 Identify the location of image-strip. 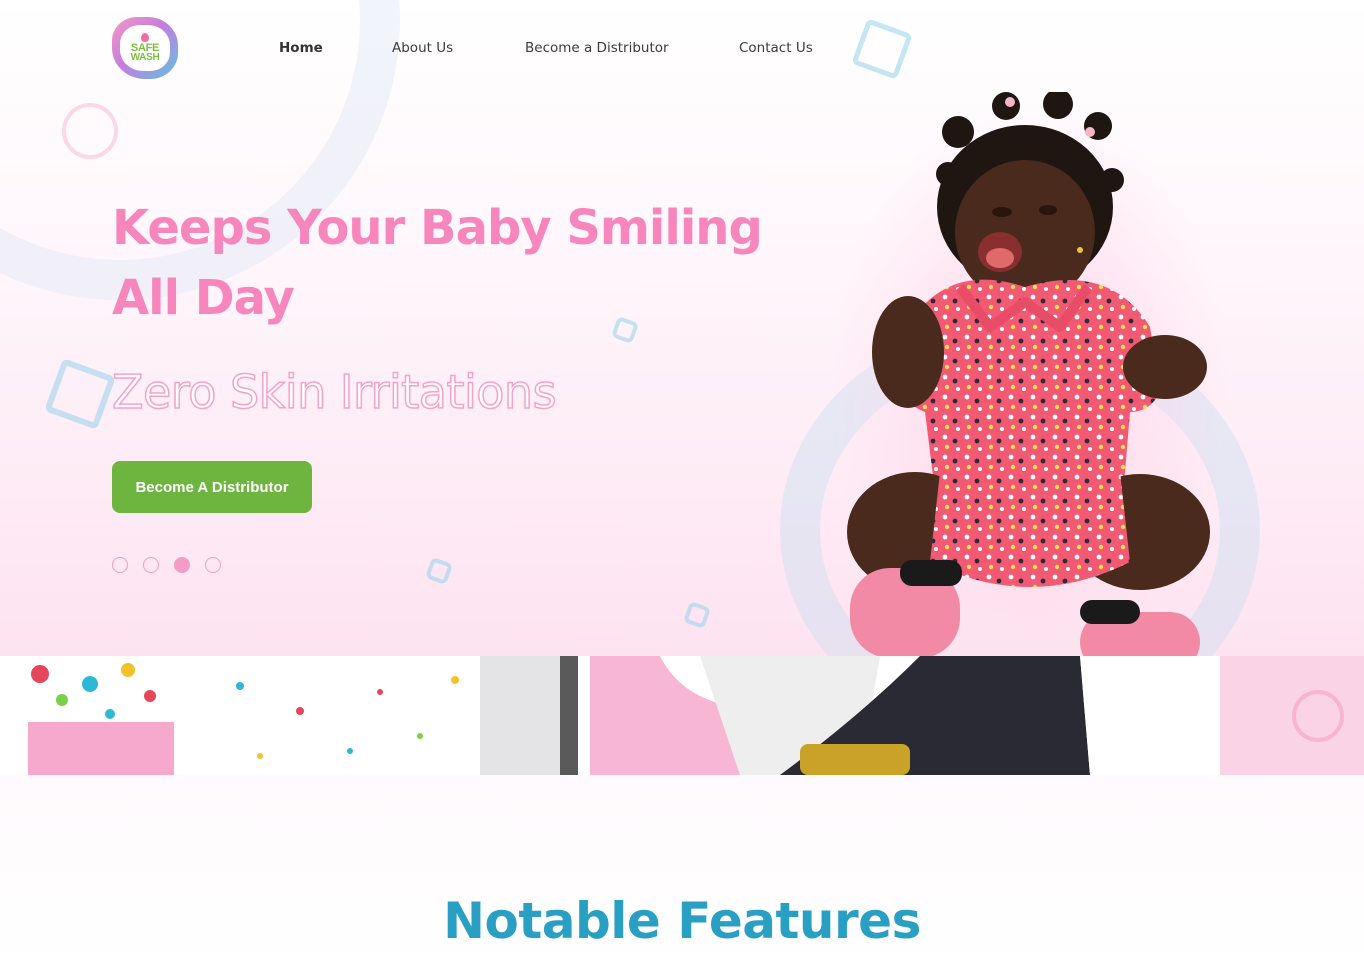
(682, 715).